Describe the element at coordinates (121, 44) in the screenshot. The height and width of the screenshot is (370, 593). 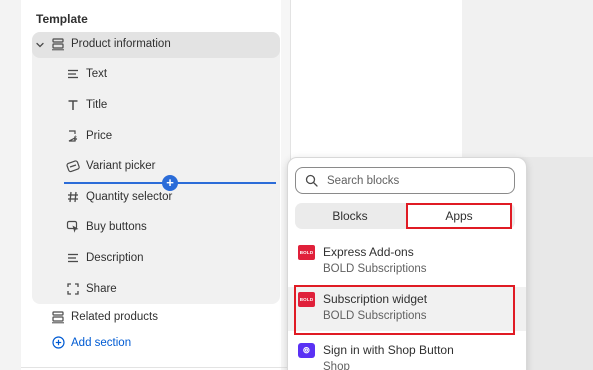
I see `section-label: Product information` at that location.